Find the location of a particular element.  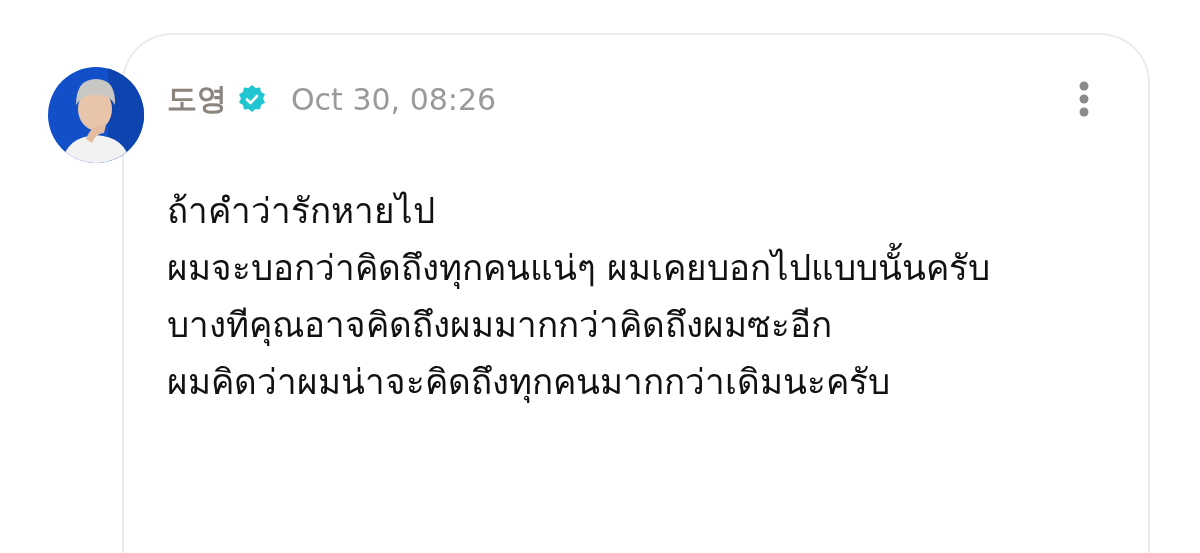

more-icon is located at coordinates (1084, 99).